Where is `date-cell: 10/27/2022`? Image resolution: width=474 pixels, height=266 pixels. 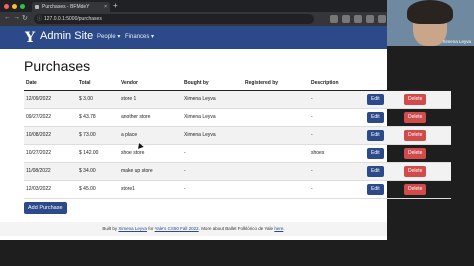 date-cell: 10/27/2022 is located at coordinates (50, 153).